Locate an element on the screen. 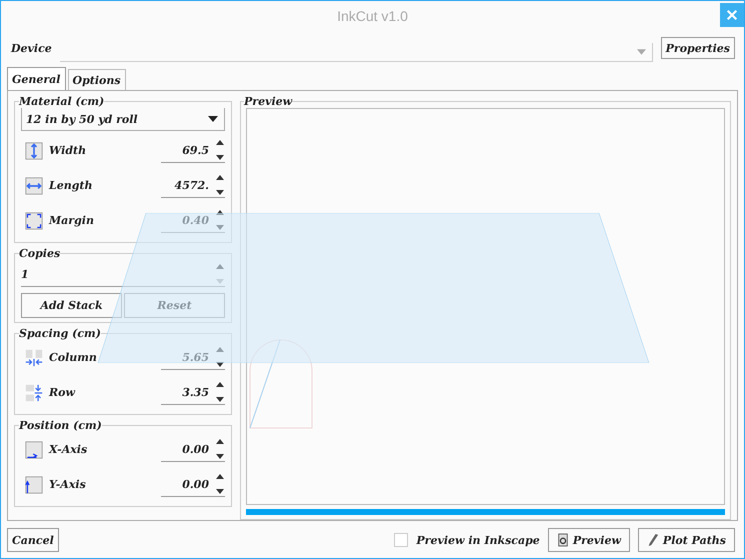 The height and width of the screenshot is (559, 745). magnifier-page-icon is located at coordinates (562, 540).